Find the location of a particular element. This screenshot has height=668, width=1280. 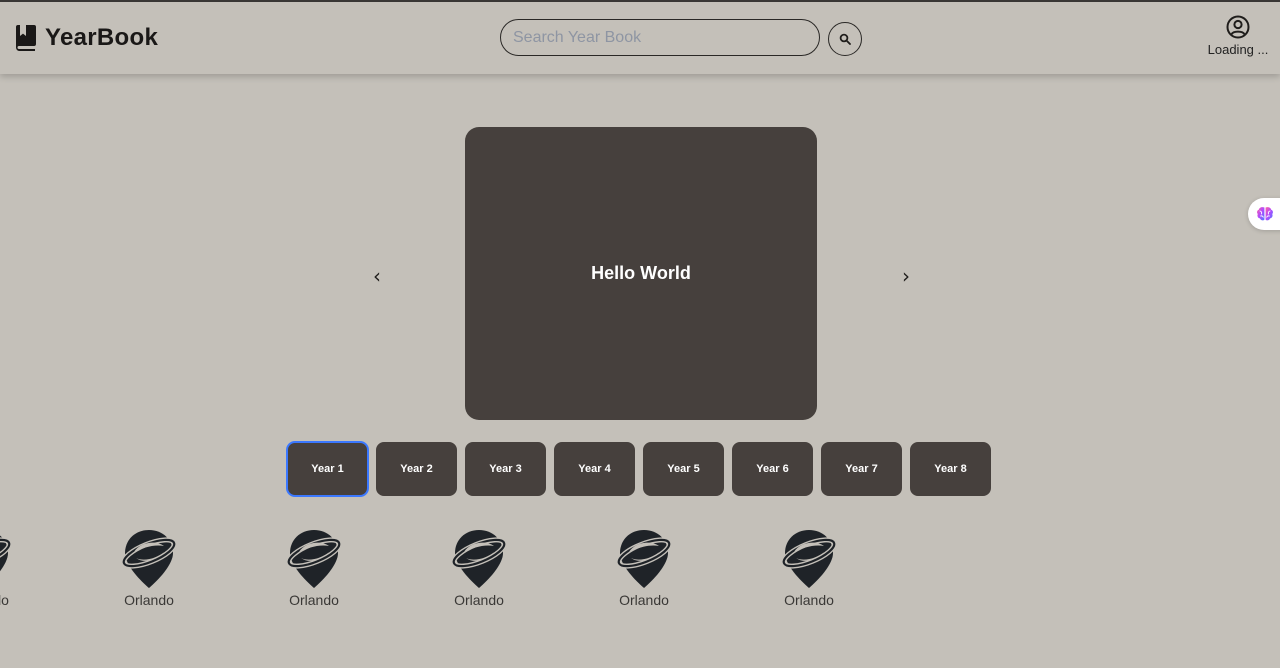

carousel-slide: Hello World is located at coordinates (641, 273).